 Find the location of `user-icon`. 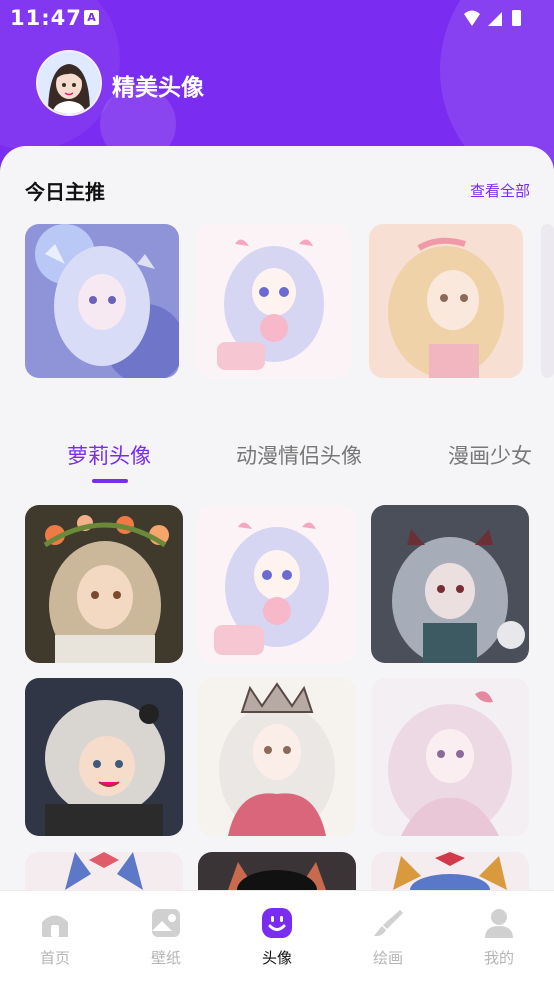

user-icon is located at coordinates (499, 923).